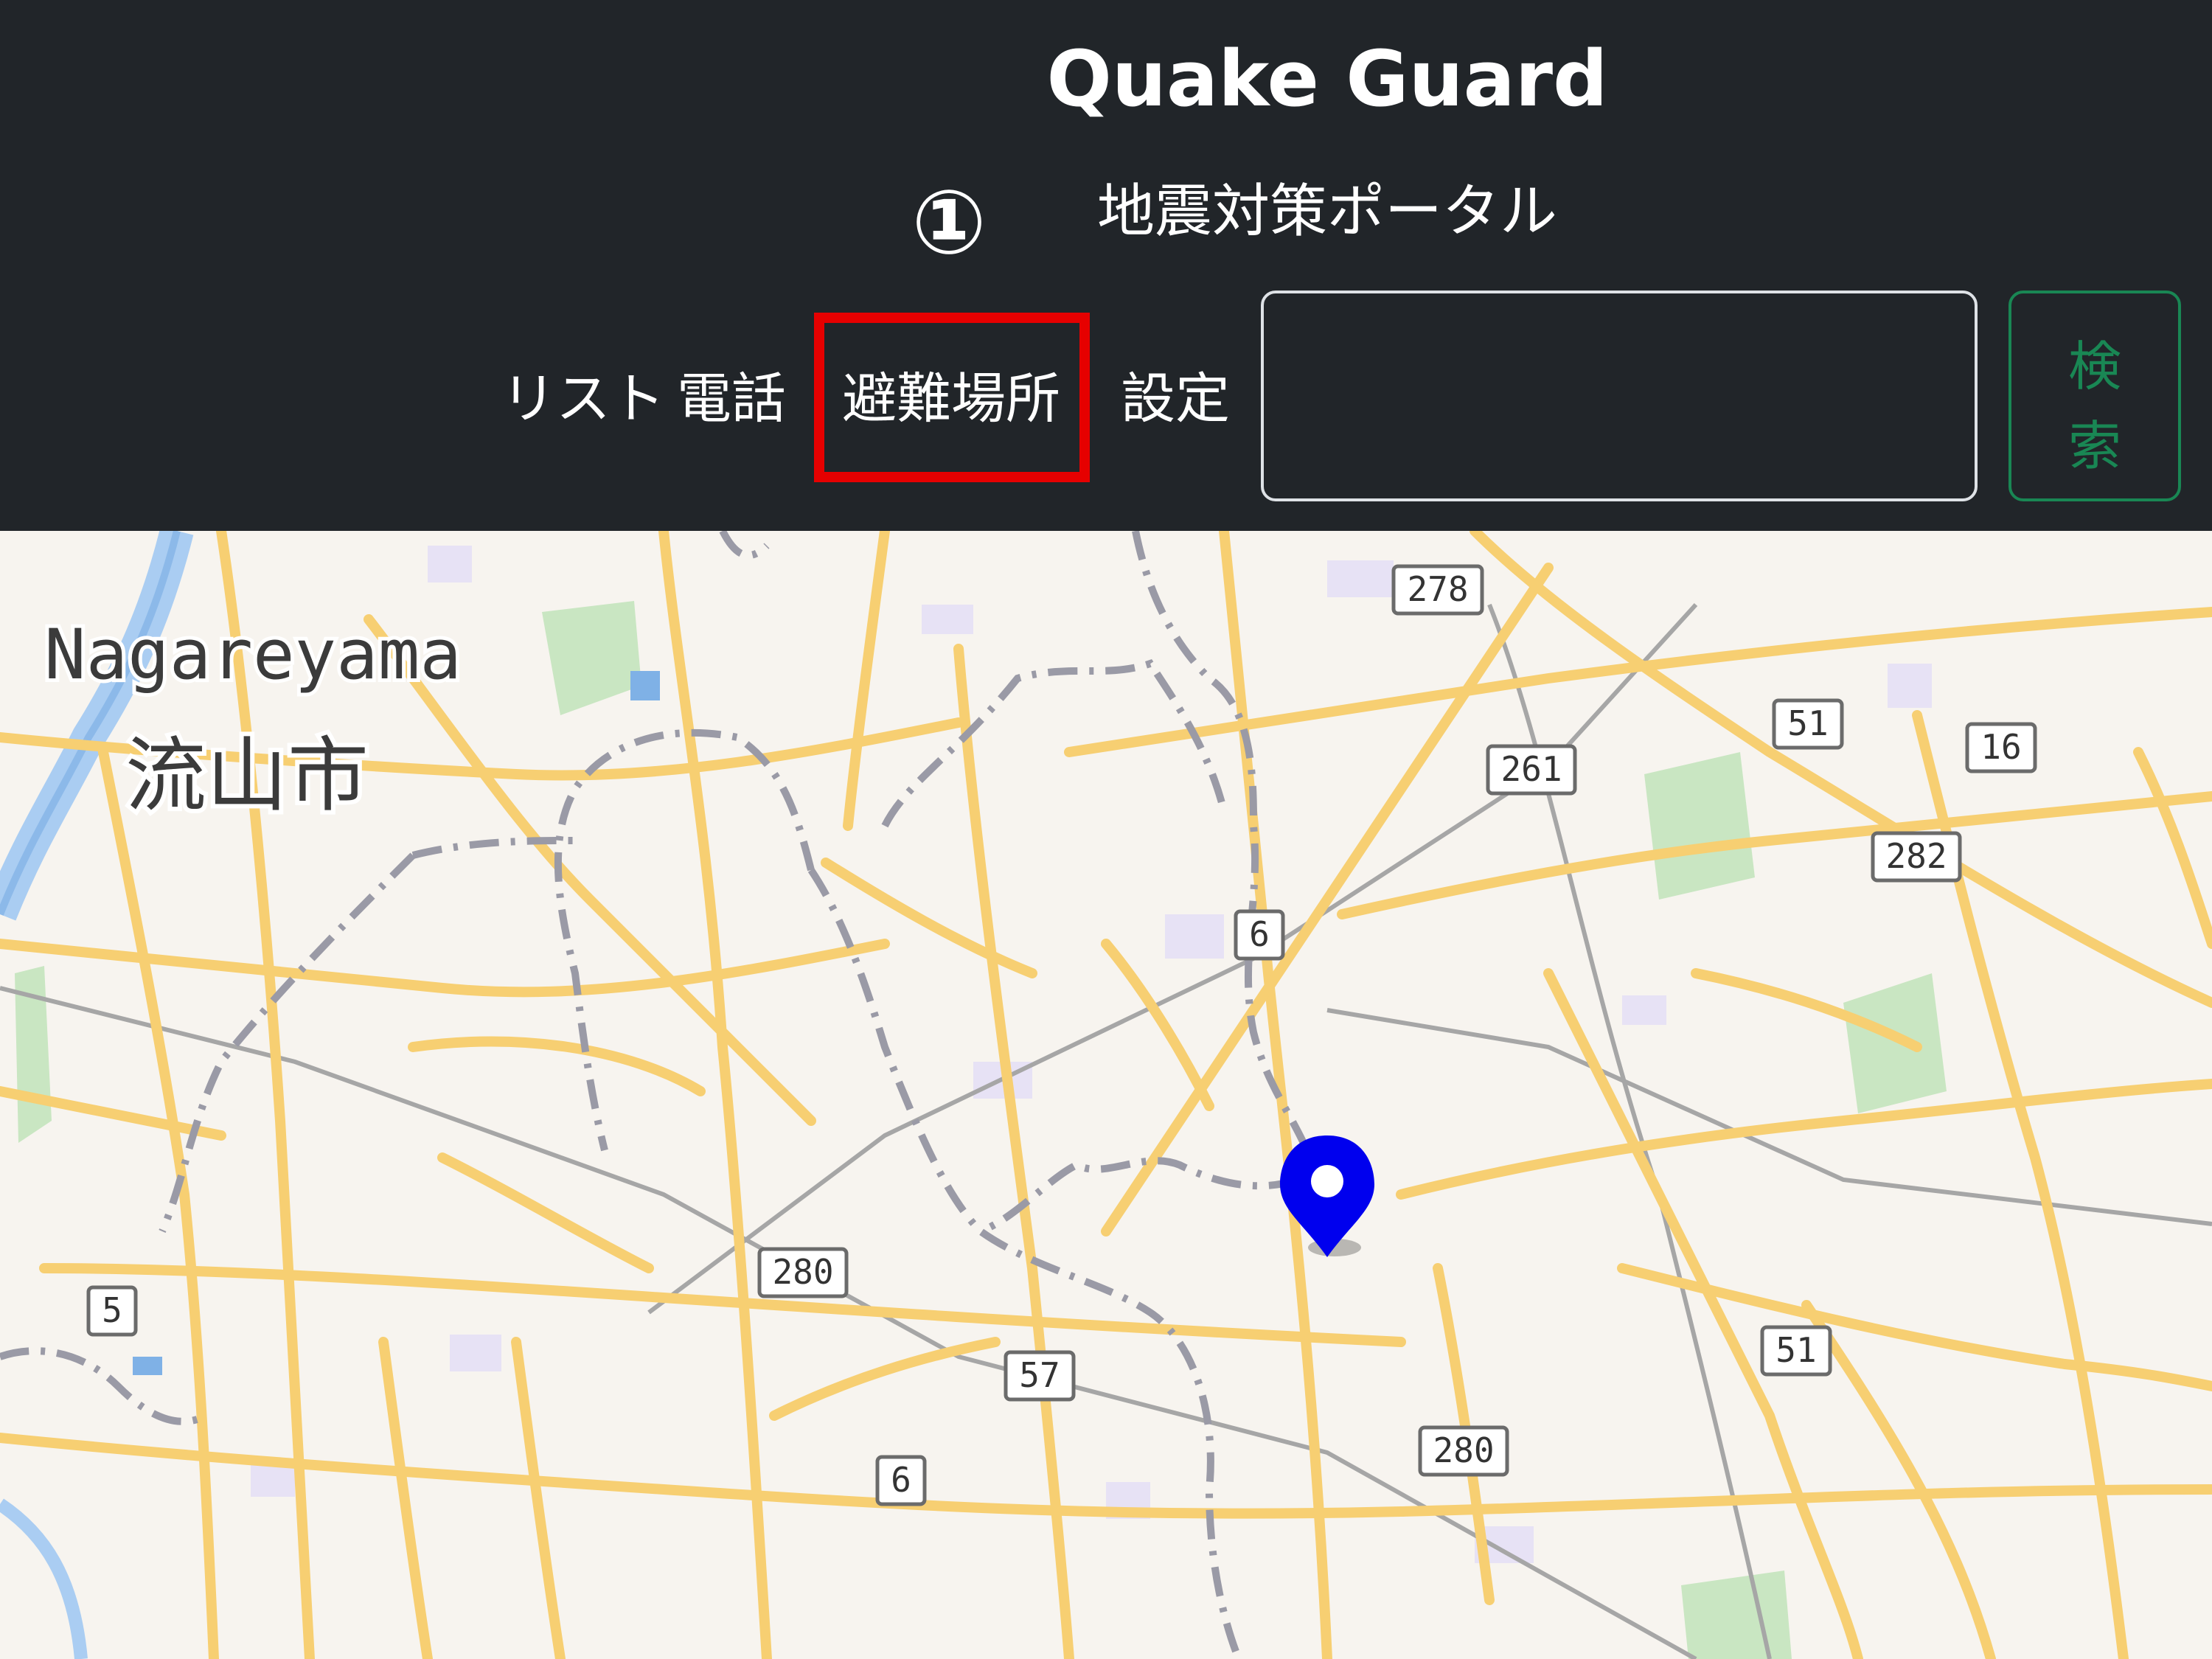  What do you see at coordinates (247, 775) in the screenshot?
I see `place-label-ja: 流山市` at bounding box center [247, 775].